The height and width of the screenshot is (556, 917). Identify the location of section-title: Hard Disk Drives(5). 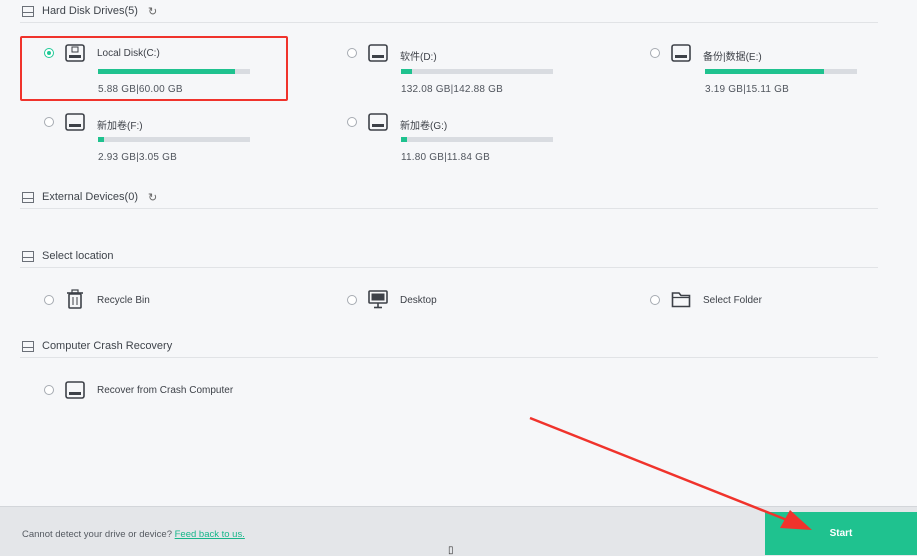
(90, 11).